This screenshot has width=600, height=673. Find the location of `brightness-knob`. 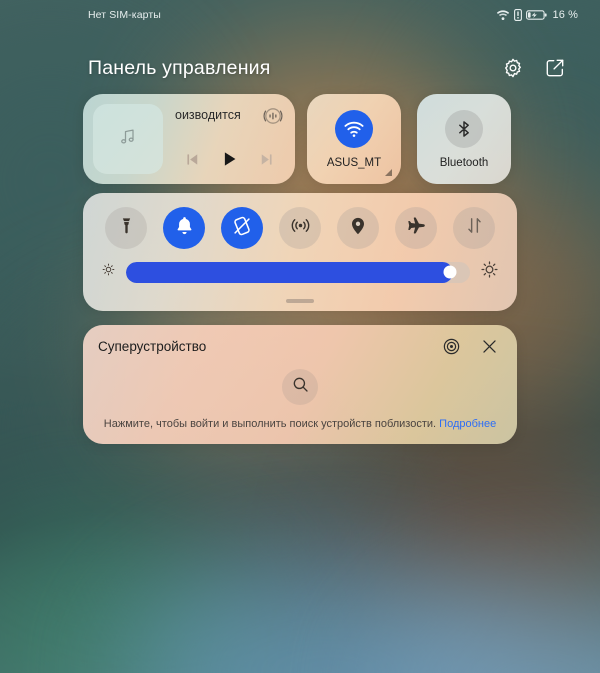

brightness-knob is located at coordinates (450, 272).